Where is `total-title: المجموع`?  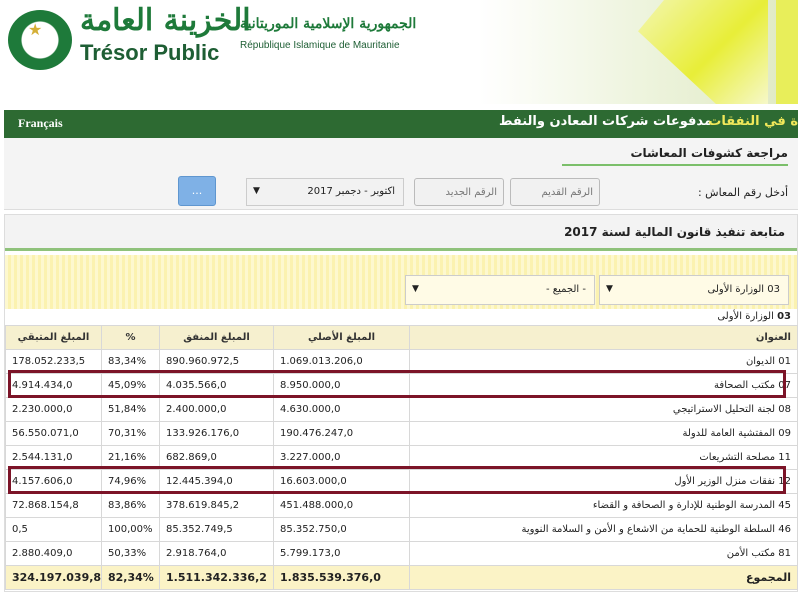
total-title: المجموع is located at coordinates (603, 577).